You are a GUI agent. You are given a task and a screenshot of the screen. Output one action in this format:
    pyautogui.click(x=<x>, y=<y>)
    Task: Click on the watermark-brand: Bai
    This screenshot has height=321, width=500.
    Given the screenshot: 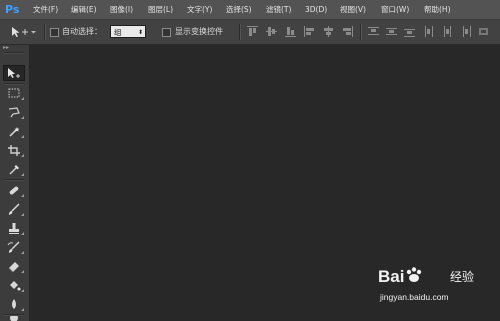 What is the action you would take?
    pyautogui.click(x=401, y=276)
    